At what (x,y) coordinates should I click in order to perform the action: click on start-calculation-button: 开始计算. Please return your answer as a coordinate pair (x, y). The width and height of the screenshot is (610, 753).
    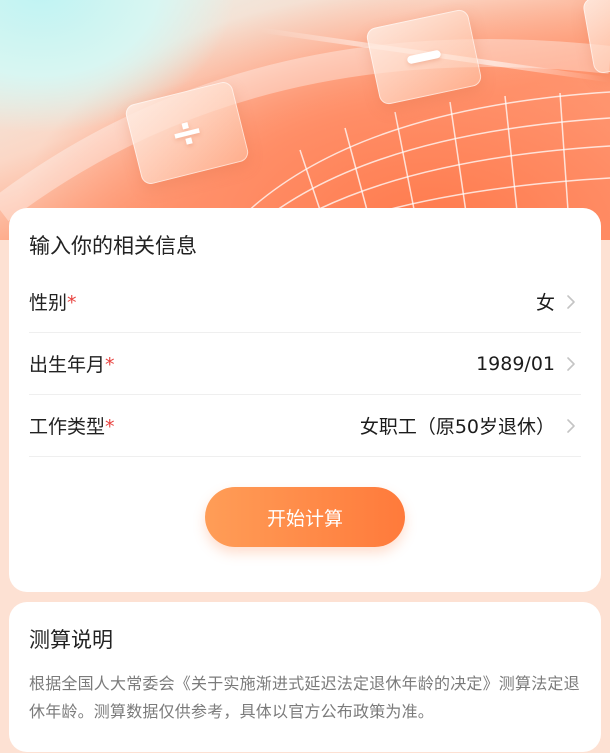
    Looking at the image, I should click on (305, 517).